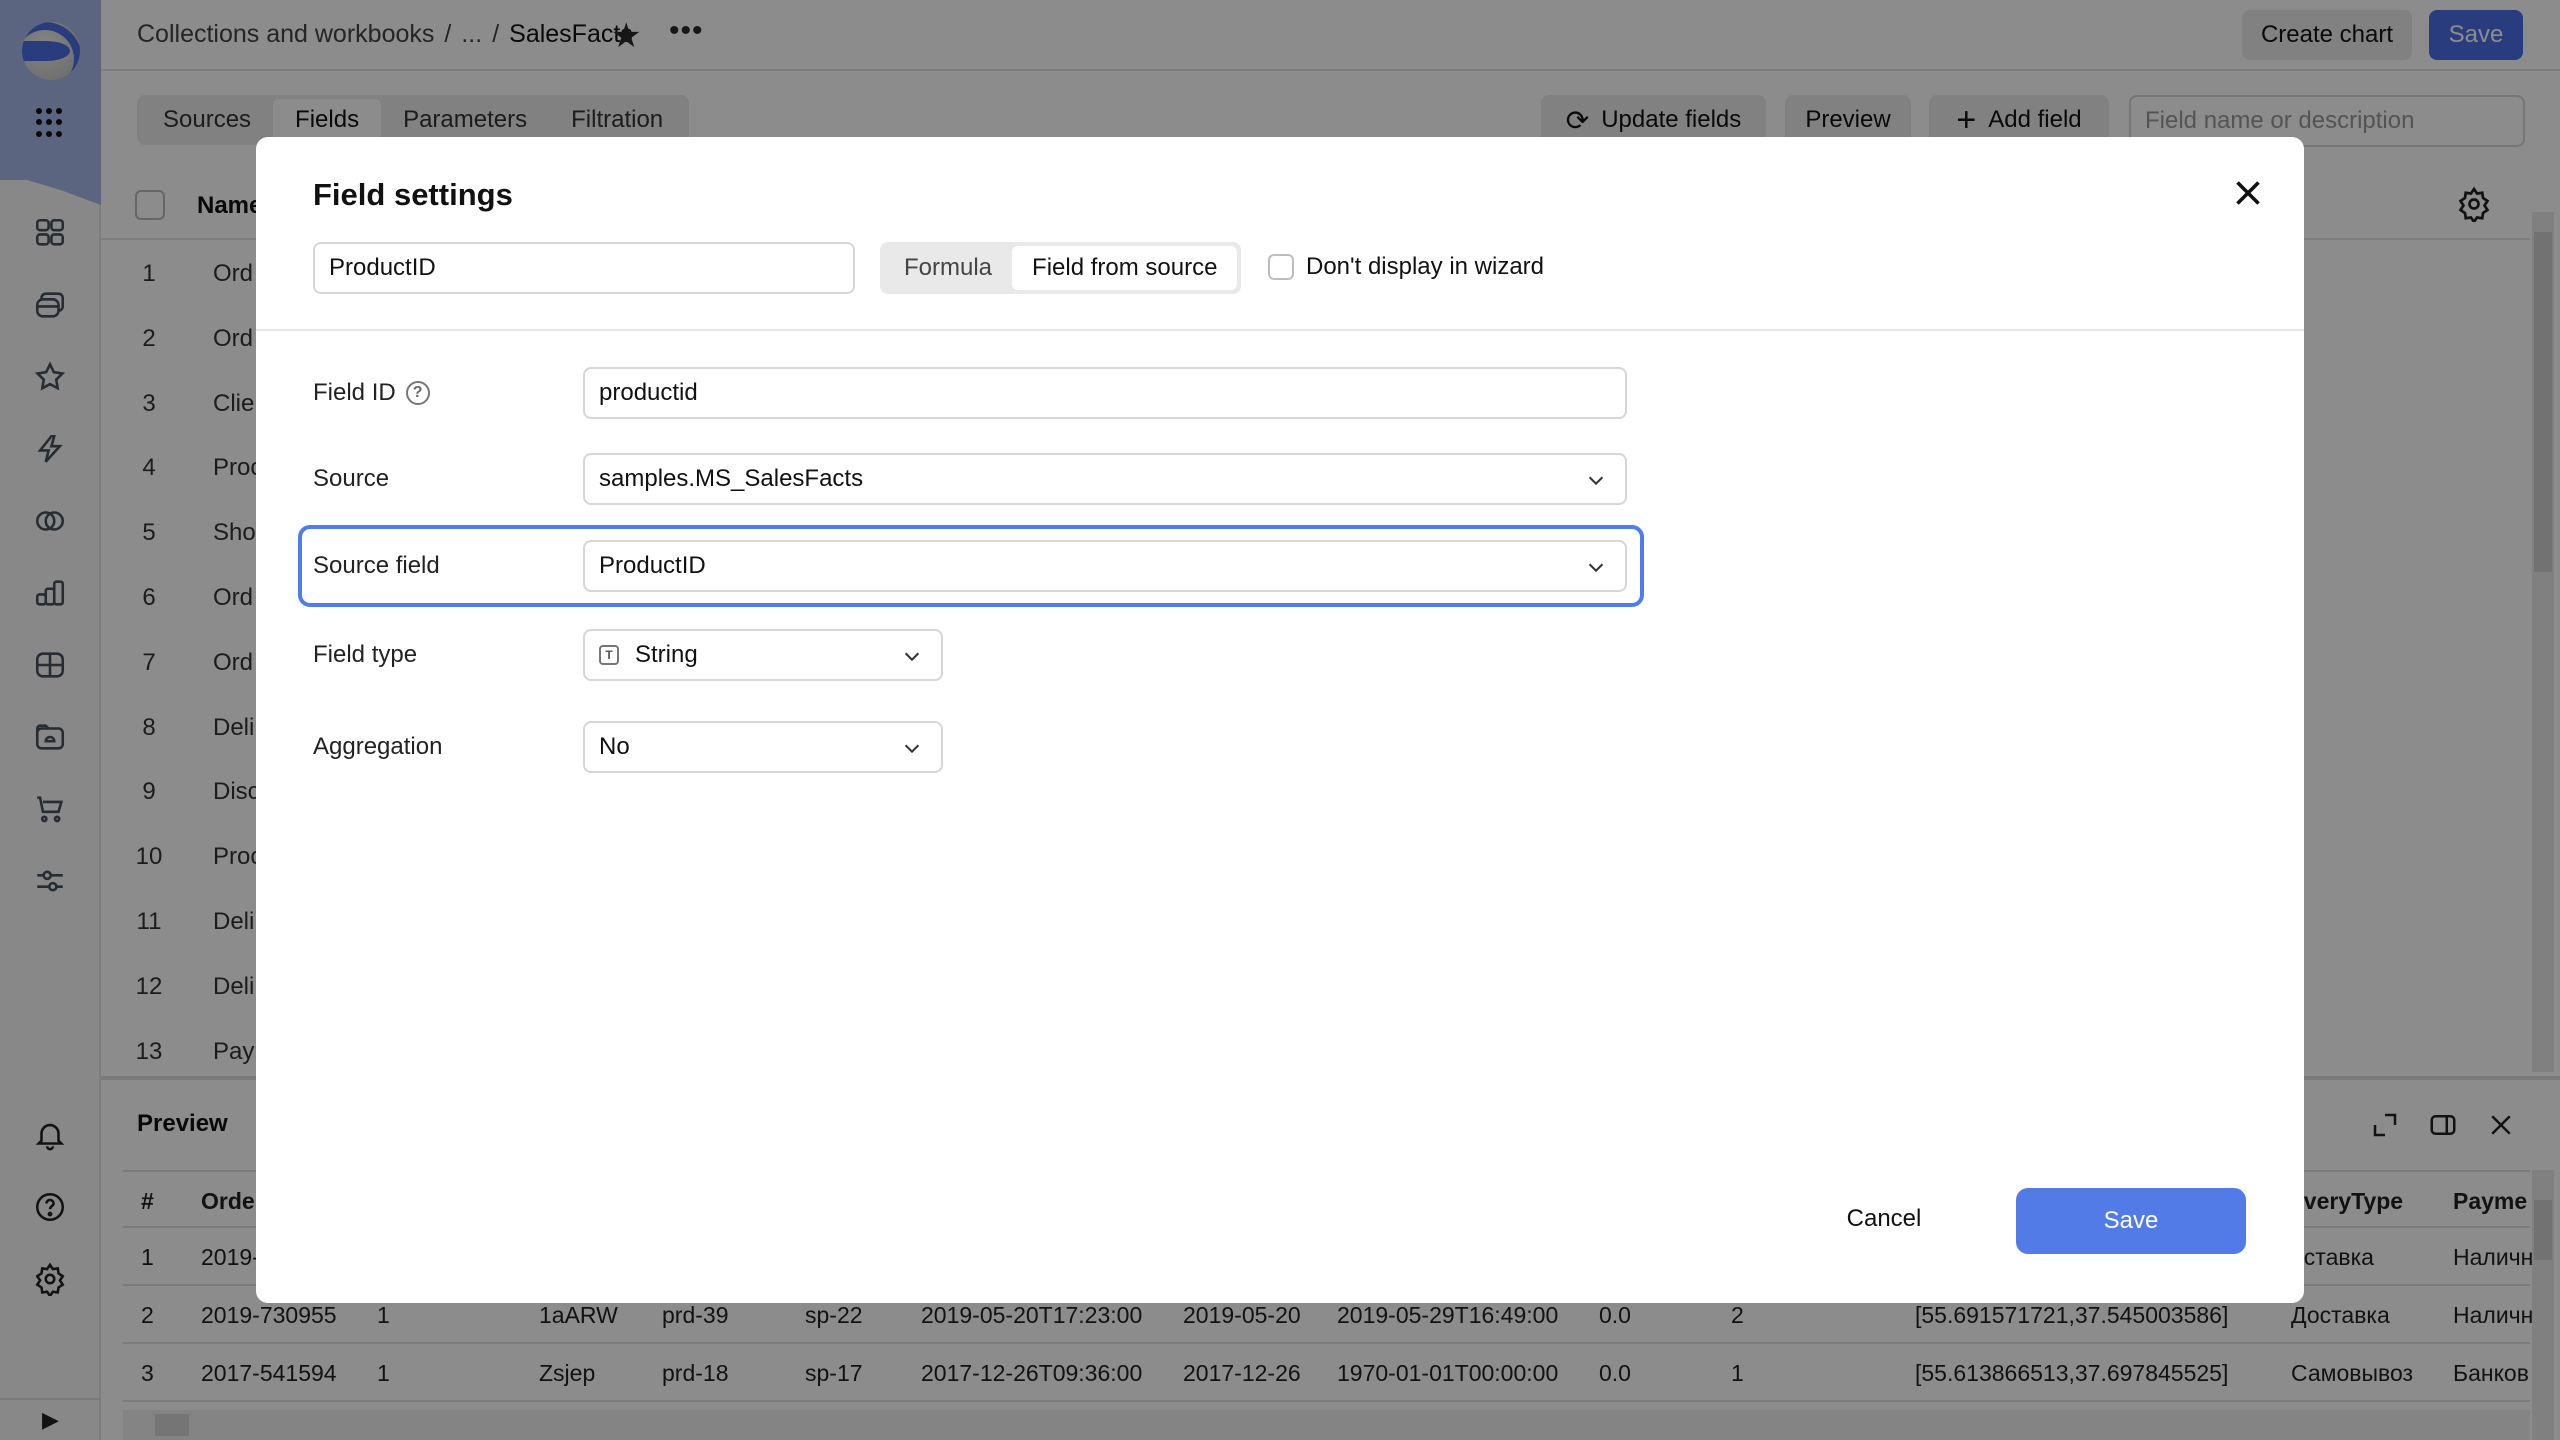 The height and width of the screenshot is (1440, 2560). What do you see at coordinates (731, 478) in the screenshot?
I see `source-select-value: samples.MS_SalesFacts` at bounding box center [731, 478].